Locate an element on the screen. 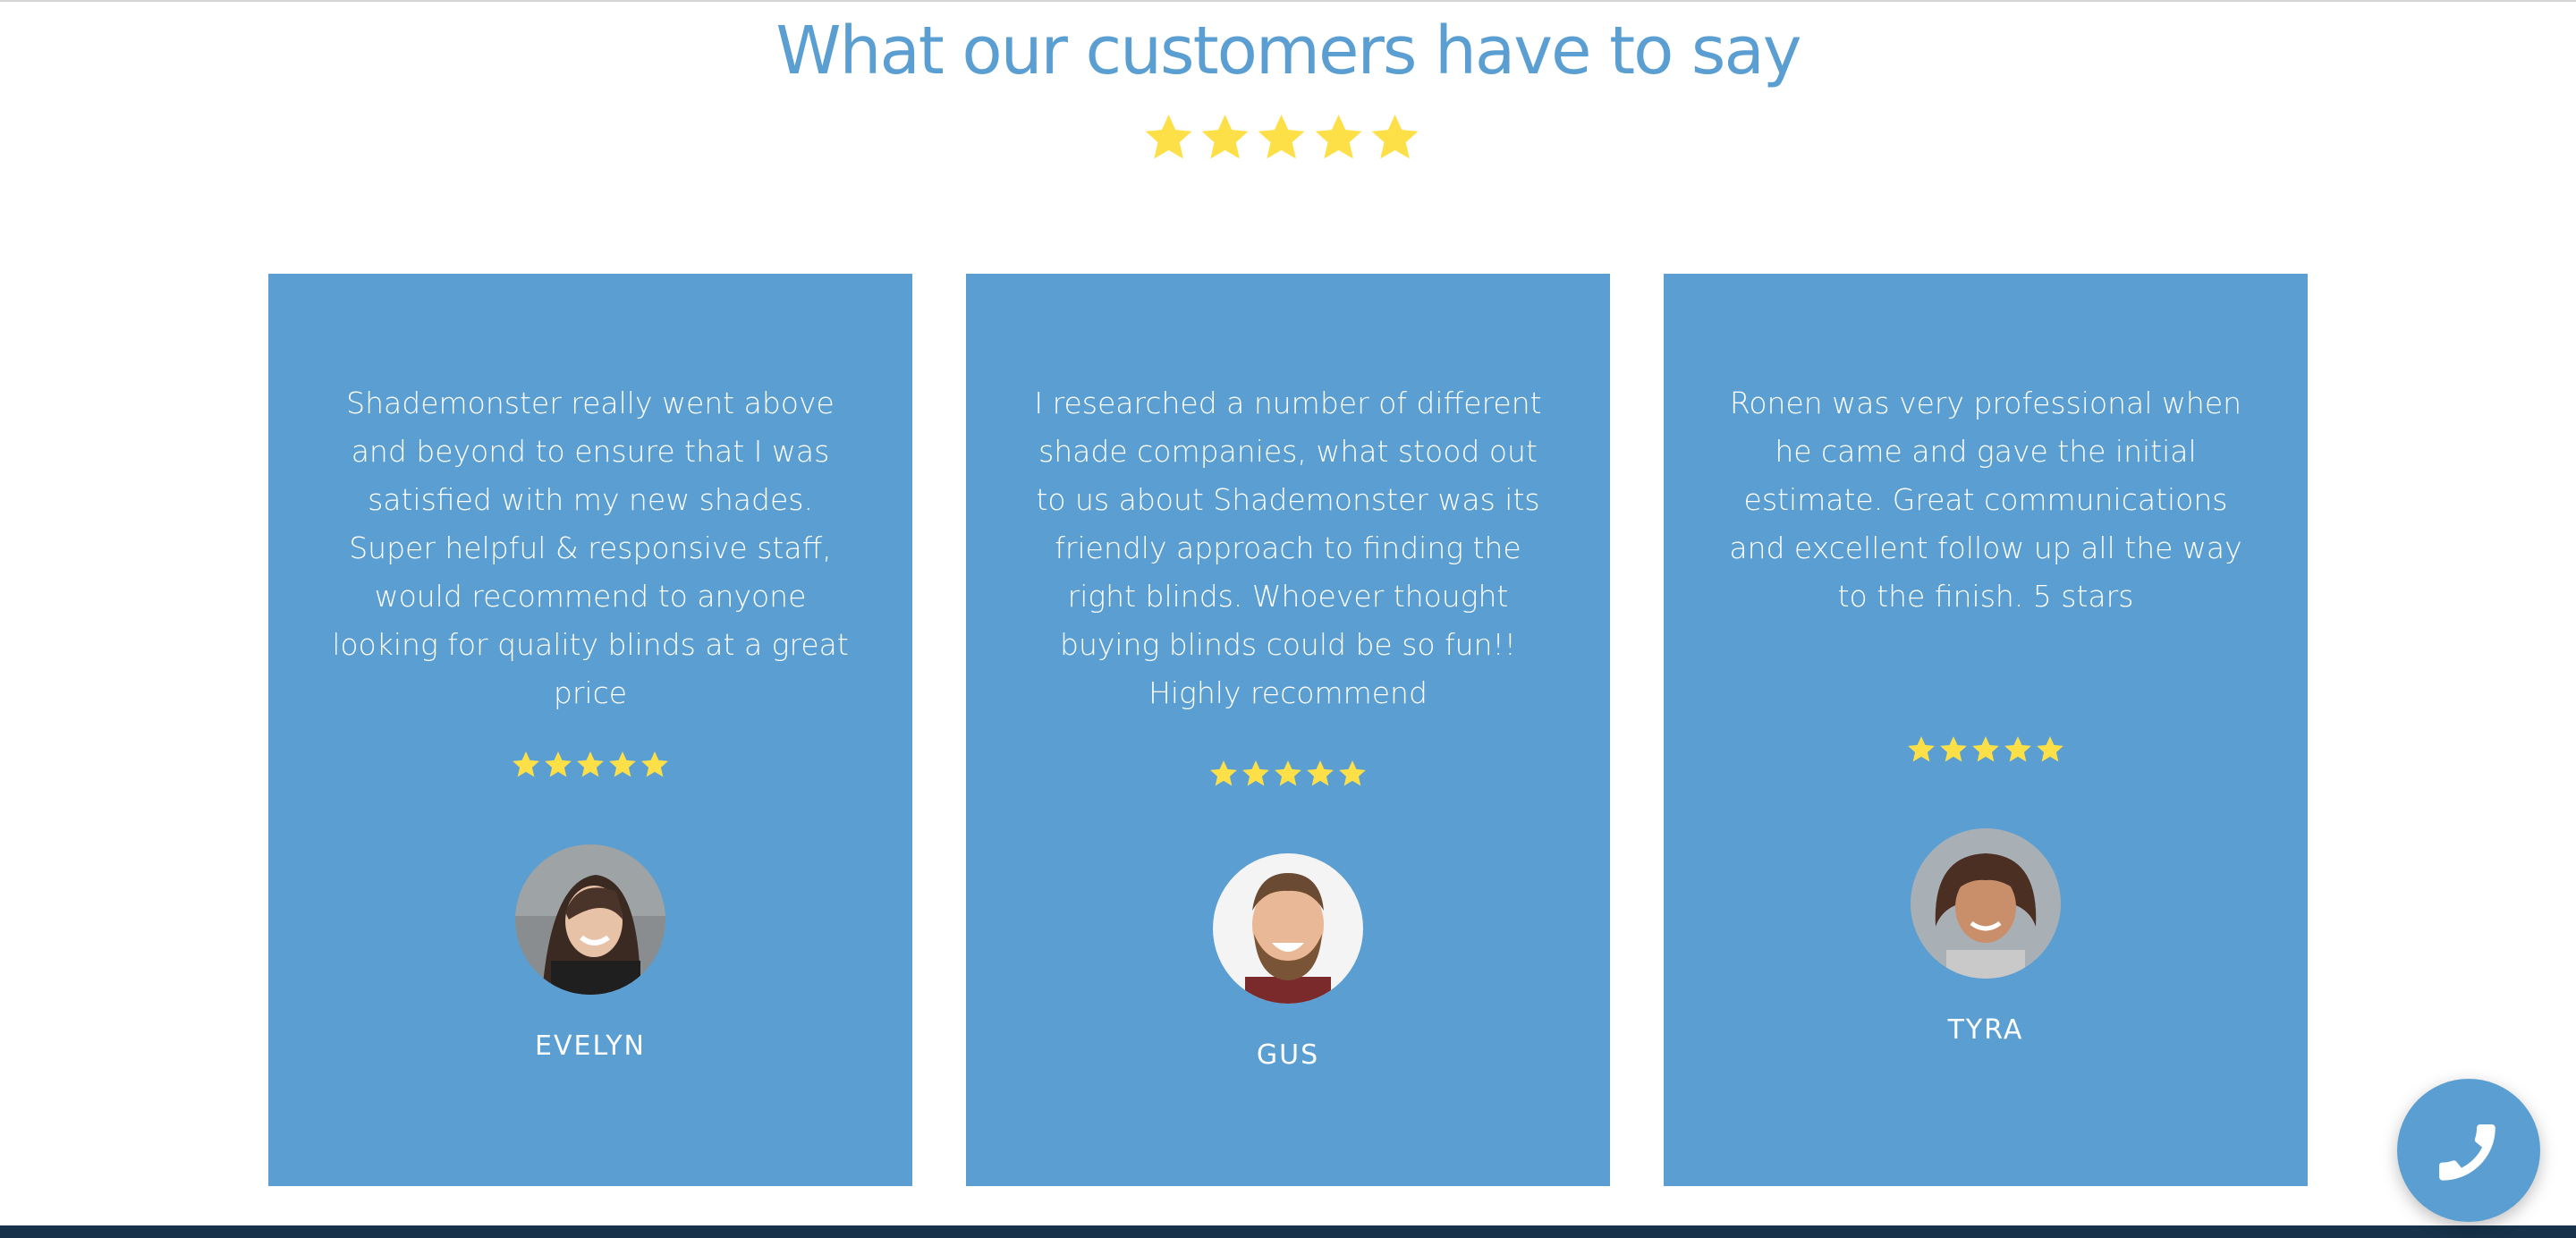  reviewer-name: EVELYN is located at coordinates (590, 1046).